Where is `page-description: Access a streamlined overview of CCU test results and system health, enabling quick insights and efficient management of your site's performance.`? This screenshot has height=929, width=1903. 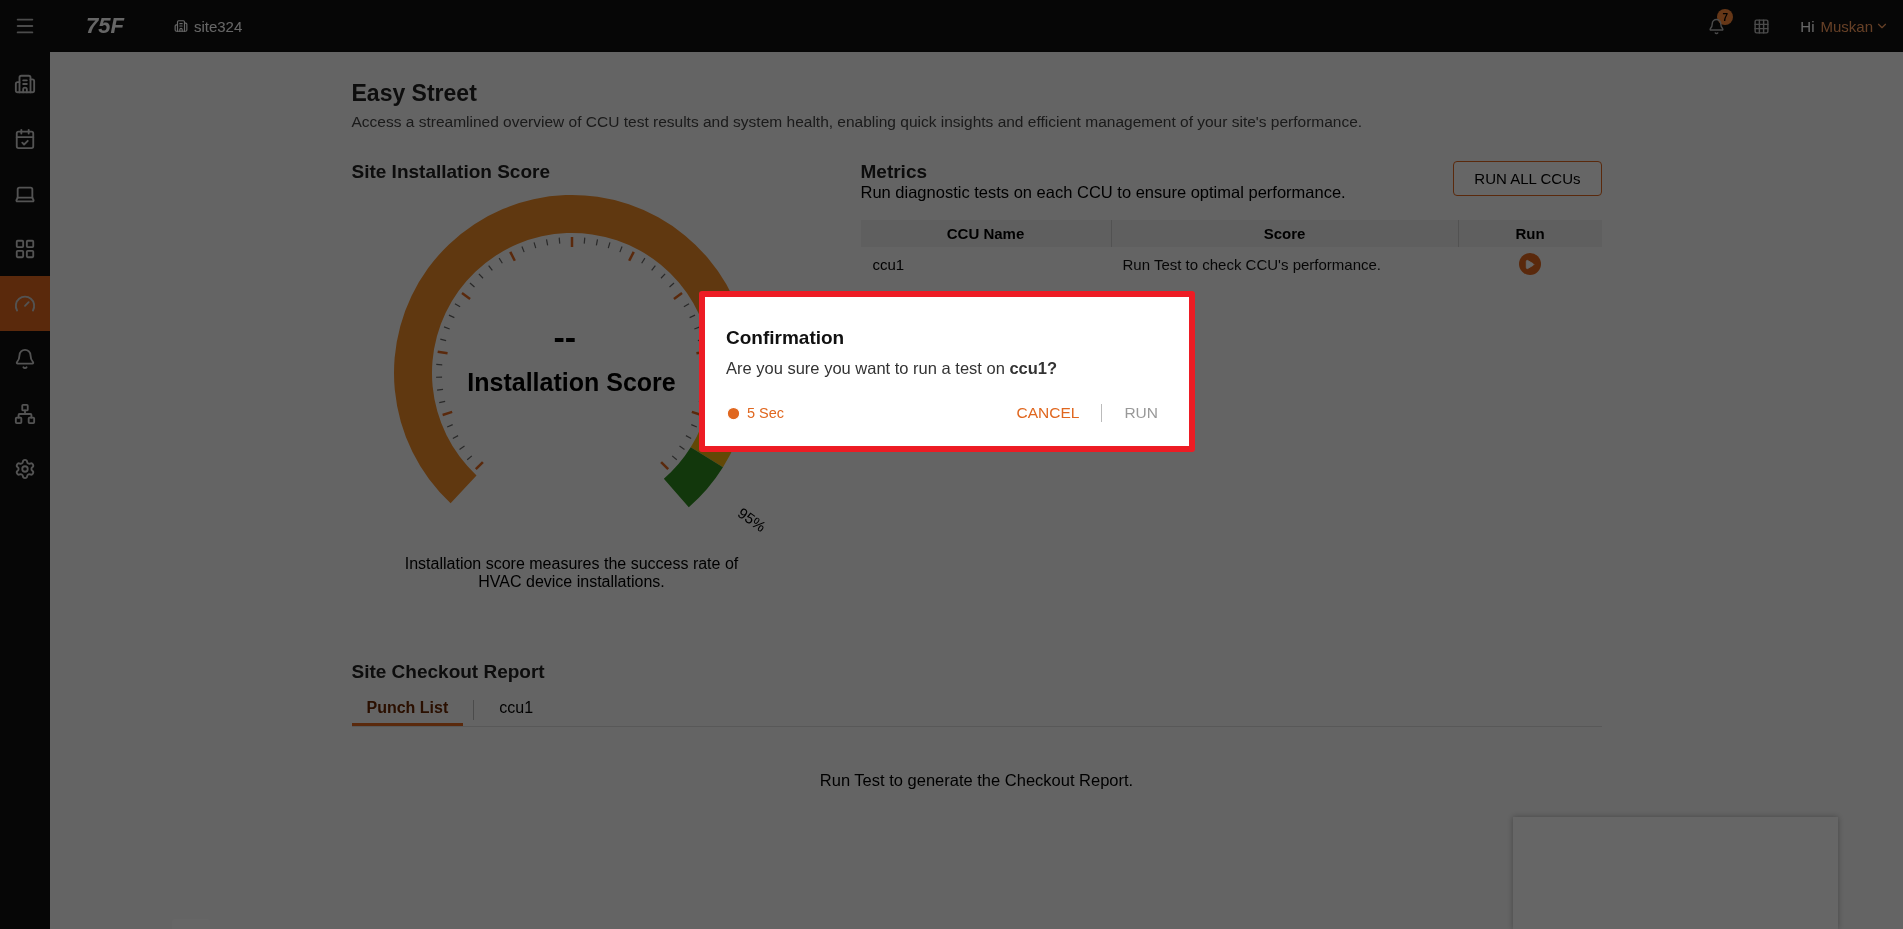 page-description: Access a streamlined overview of CCU test results and system health, enabling quick insights and efficient management of your site's performance. is located at coordinates (857, 122).